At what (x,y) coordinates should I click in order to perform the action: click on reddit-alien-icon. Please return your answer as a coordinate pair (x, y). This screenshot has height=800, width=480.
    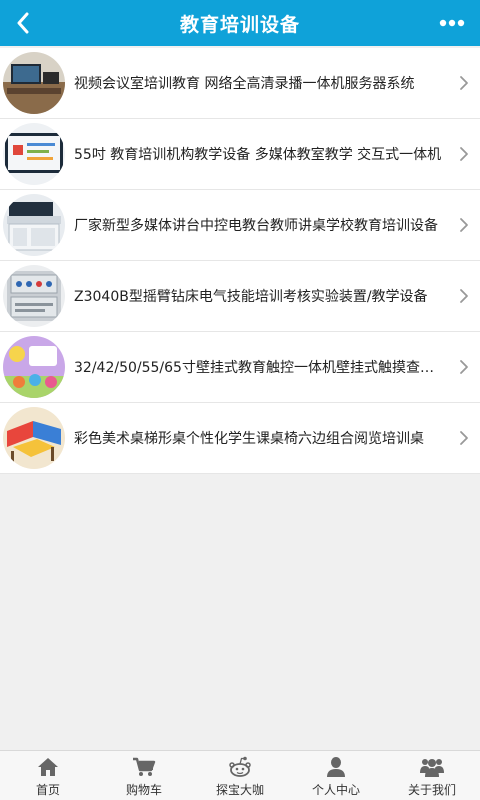
    Looking at the image, I should click on (240, 766).